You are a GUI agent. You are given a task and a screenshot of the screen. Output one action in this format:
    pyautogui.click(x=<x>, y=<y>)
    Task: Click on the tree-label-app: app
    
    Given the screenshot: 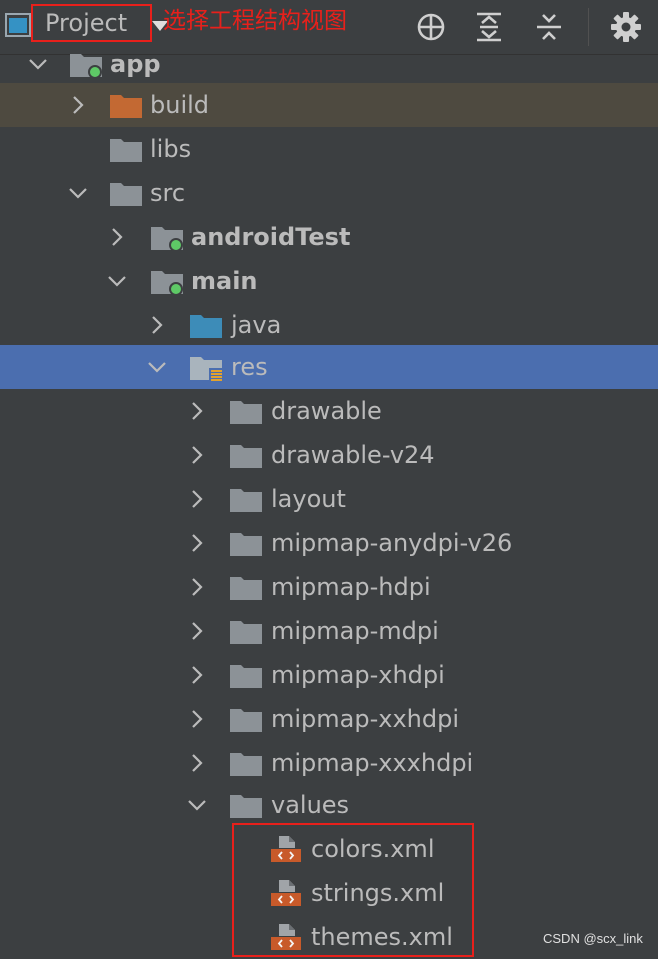 What is the action you would take?
    pyautogui.click(x=135, y=64)
    